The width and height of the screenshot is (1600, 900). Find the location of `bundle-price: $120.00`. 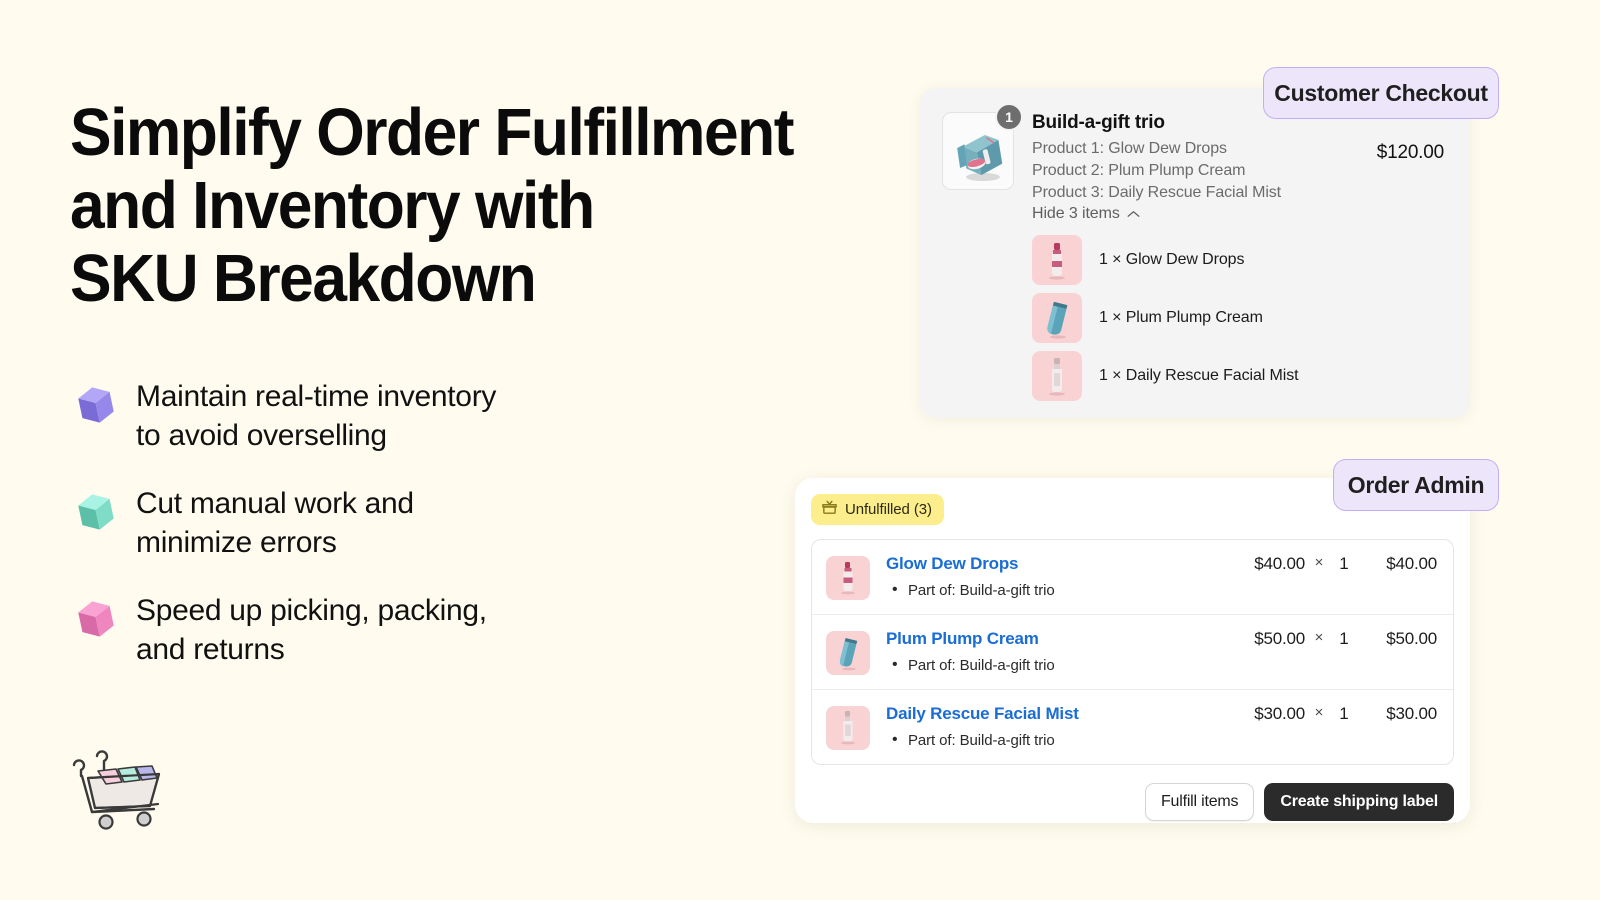

bundle-price: $120.00 is located at coordinates (1410, 152).